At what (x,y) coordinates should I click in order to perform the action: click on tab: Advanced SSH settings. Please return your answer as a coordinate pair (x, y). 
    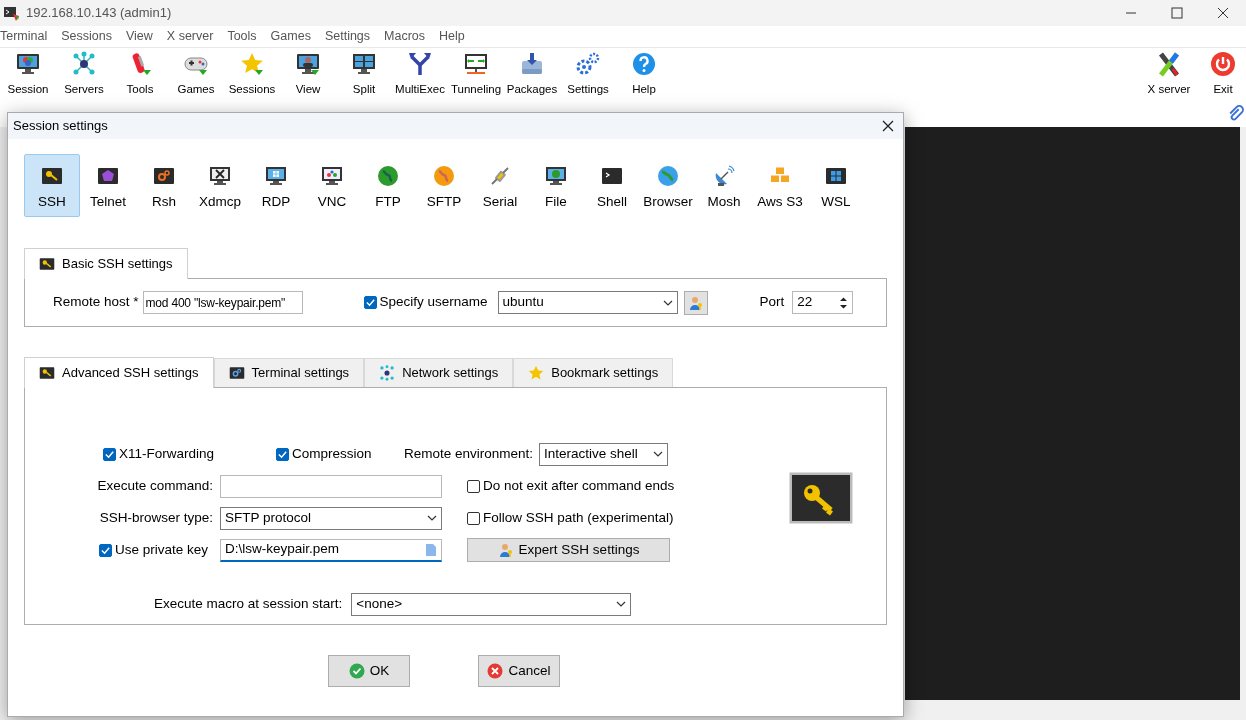
    Looking at the image, I should click on (119, 372).